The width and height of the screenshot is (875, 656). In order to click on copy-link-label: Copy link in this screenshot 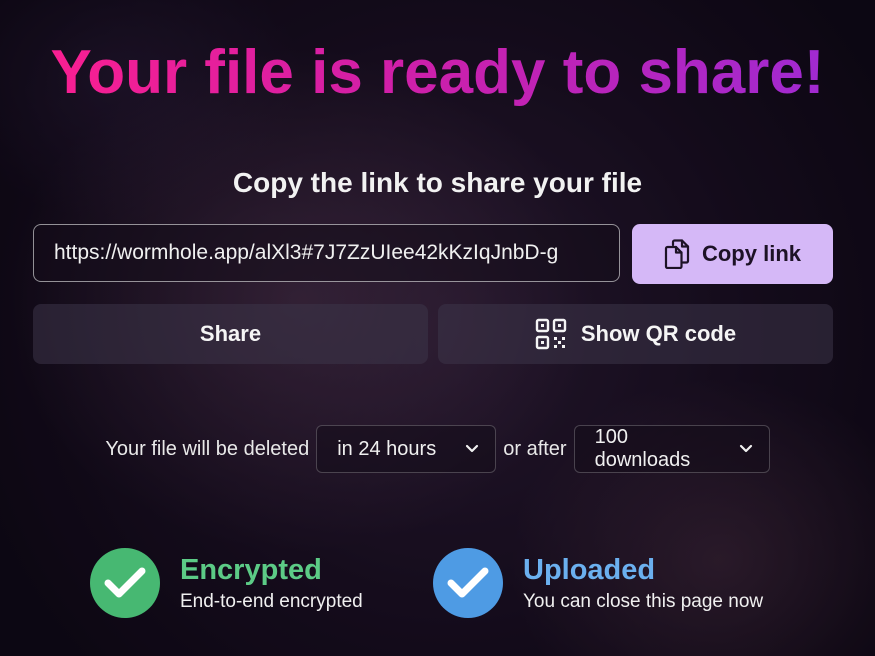, I will do `click(751, 253)`.